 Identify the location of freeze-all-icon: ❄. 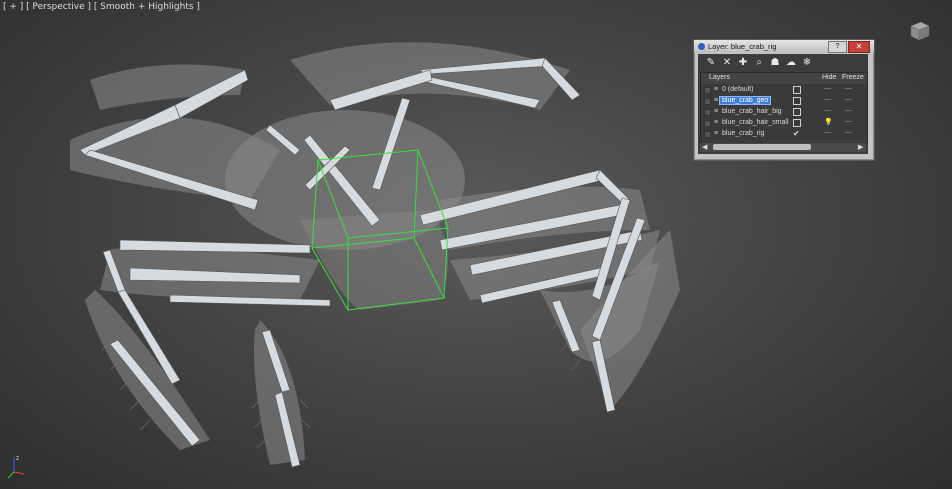
(807, 63).